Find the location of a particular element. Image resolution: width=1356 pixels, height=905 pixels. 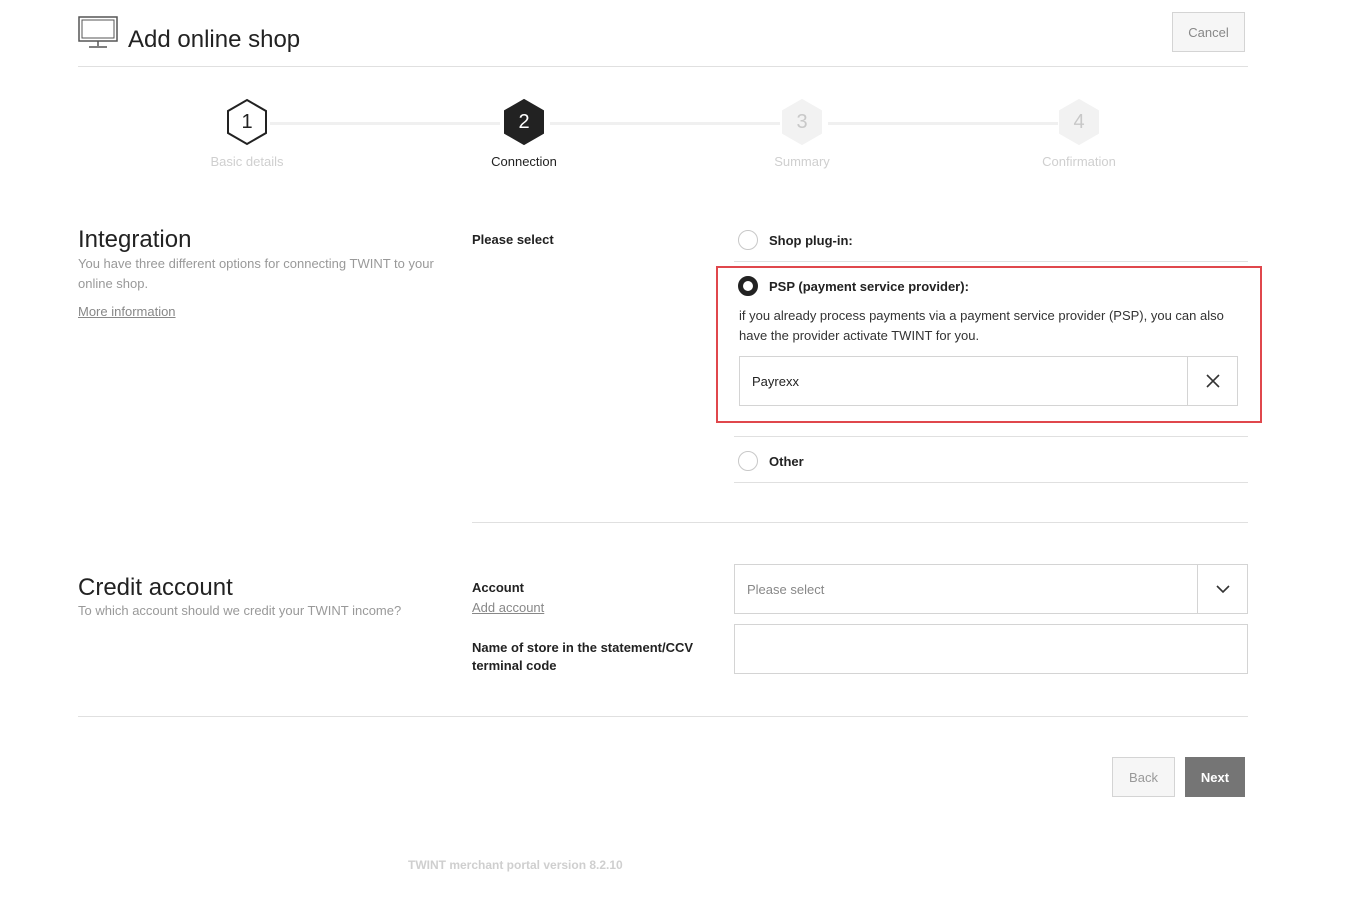

step-number: 2 is located at coordinates (524, 121).